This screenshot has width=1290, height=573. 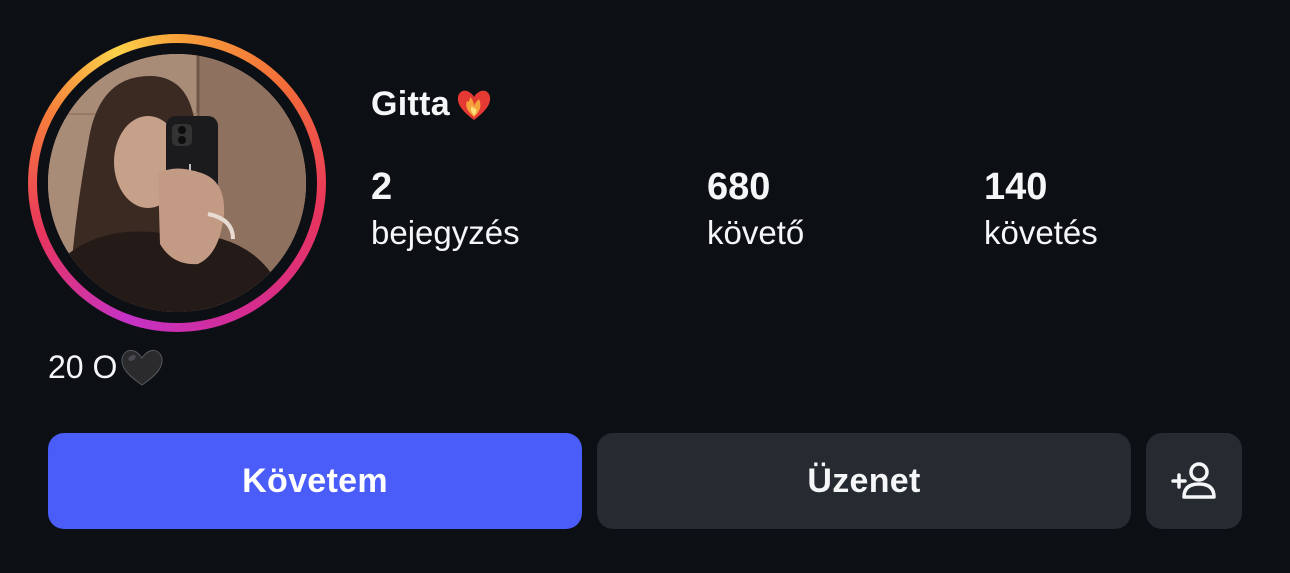 I want to click on following-label: követés, so click(x=1041, y=232).